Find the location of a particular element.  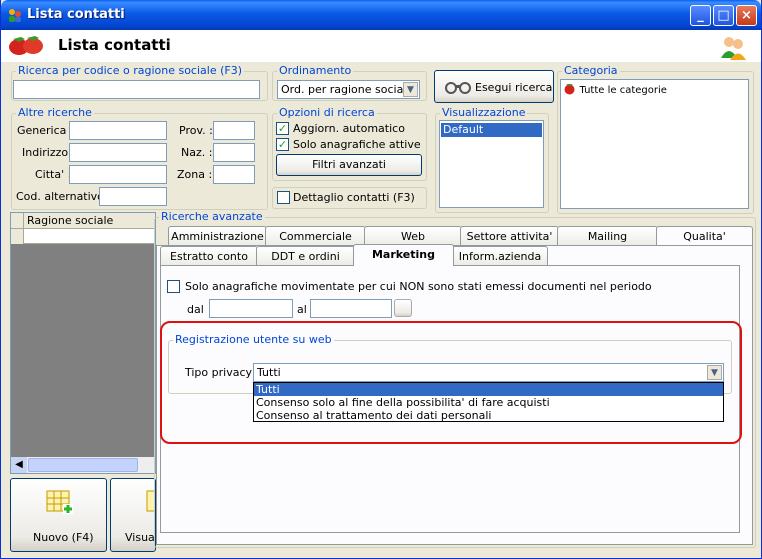

category-list: Tutte le categorie is located at coordinates (654, 144).